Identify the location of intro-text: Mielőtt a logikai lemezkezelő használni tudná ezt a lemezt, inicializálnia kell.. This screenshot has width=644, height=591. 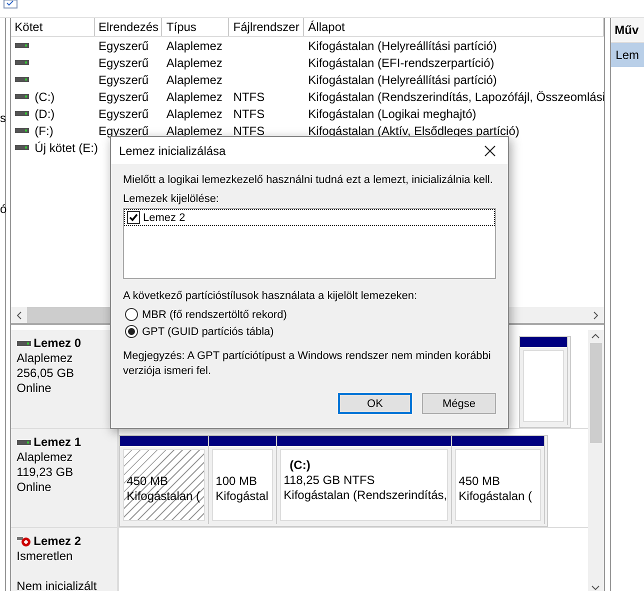
(308, 180).